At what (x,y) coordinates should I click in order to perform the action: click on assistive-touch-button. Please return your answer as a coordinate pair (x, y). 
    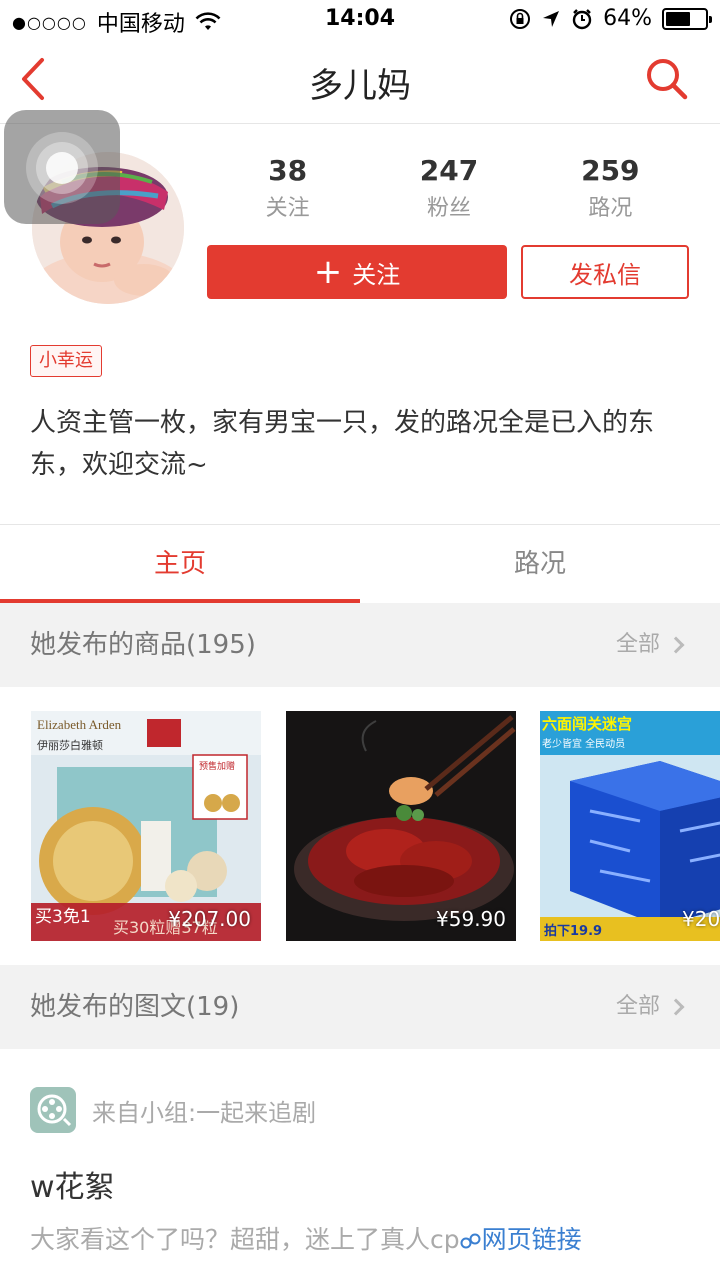
    Looking at the image, I should click on (62, 167).